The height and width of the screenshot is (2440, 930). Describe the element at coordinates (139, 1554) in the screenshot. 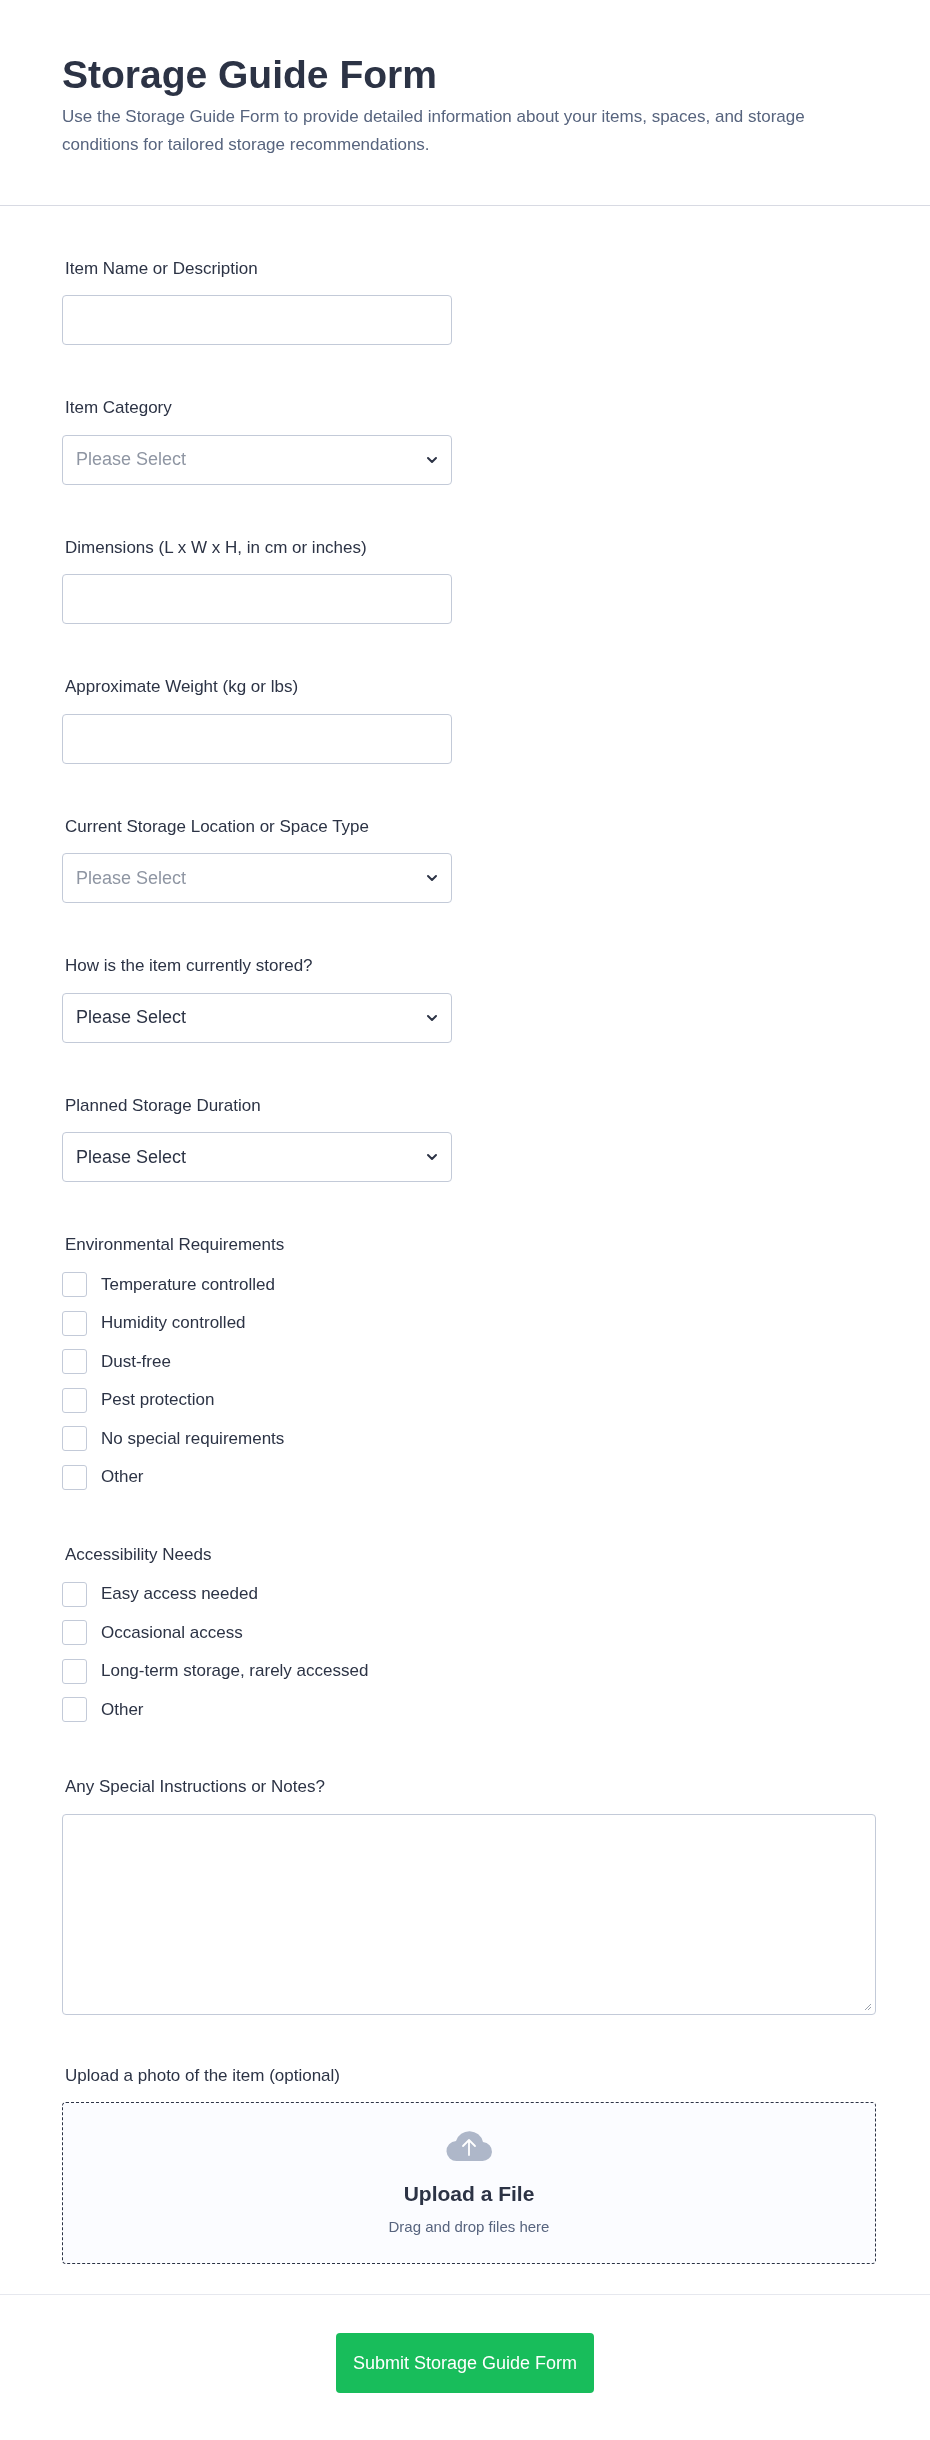

I see `field-label: Accessibility Needs` at that location.